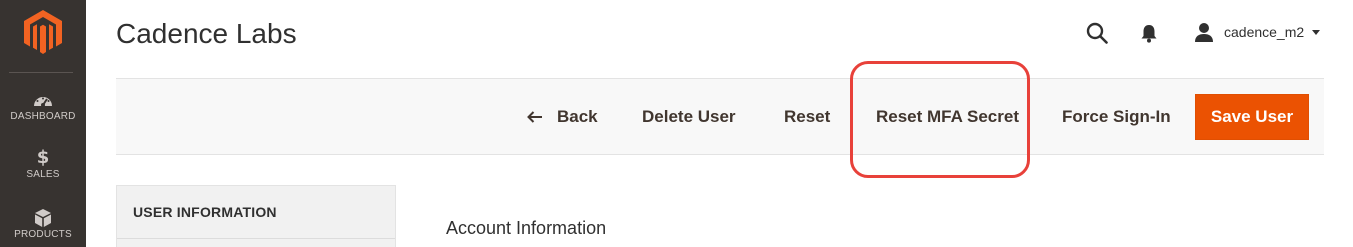 Image resolution: width=1353 pixels, height=247 pixels. Describe the element at coordinates (256, 238) in the screenshot. I see `tab-divider` at that location.